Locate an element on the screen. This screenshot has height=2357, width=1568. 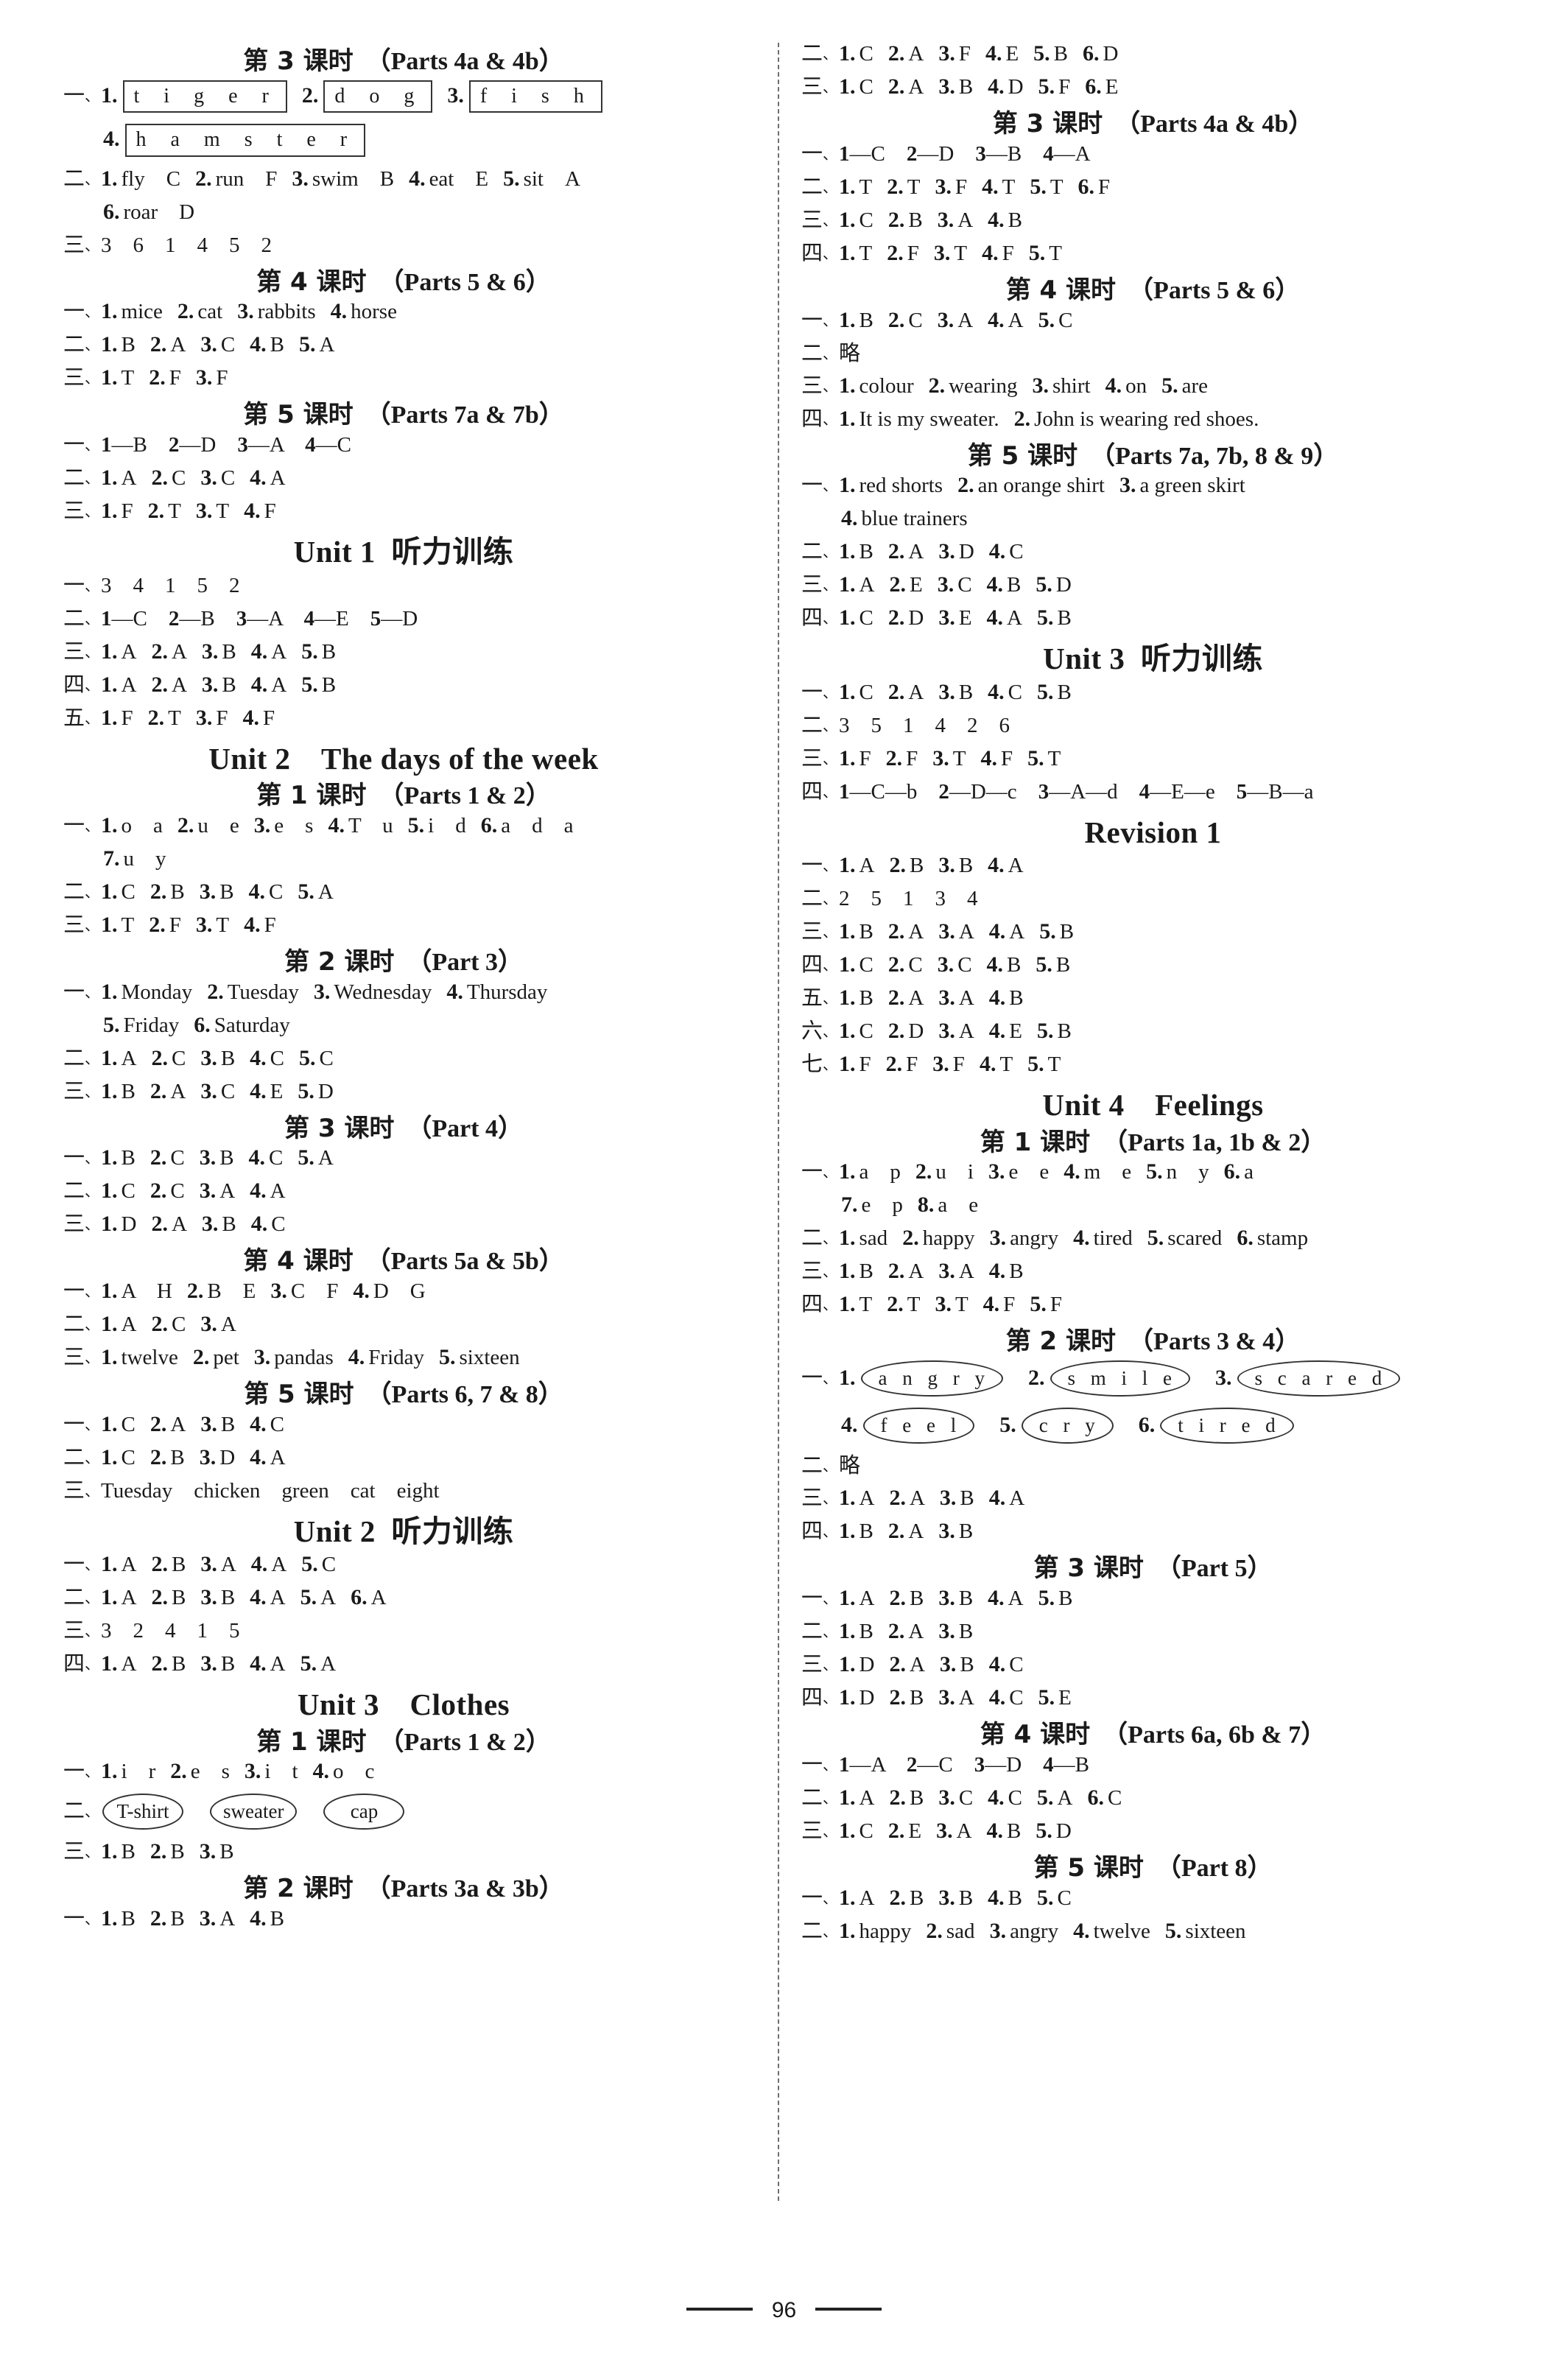
item-answer: wearing is located at coordinates (983, 385).